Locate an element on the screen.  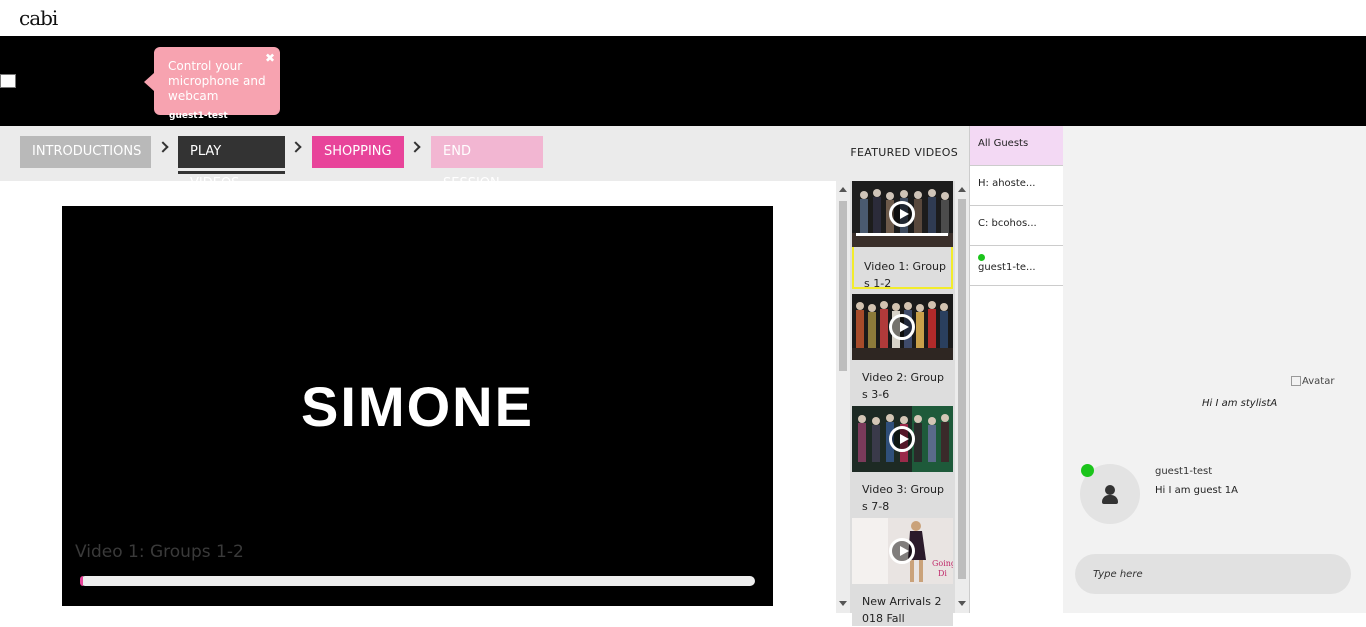
scrollbar-left is located at coordinates (843, 397).